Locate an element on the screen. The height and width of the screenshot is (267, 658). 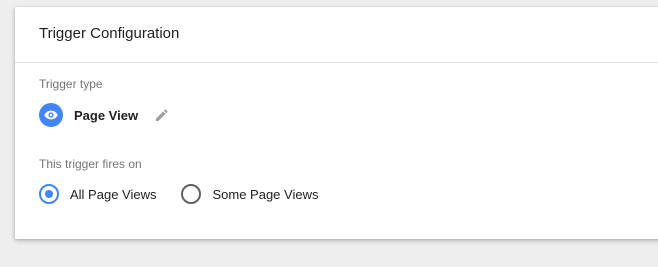
radio-dot is located at coordinates (49, 194).